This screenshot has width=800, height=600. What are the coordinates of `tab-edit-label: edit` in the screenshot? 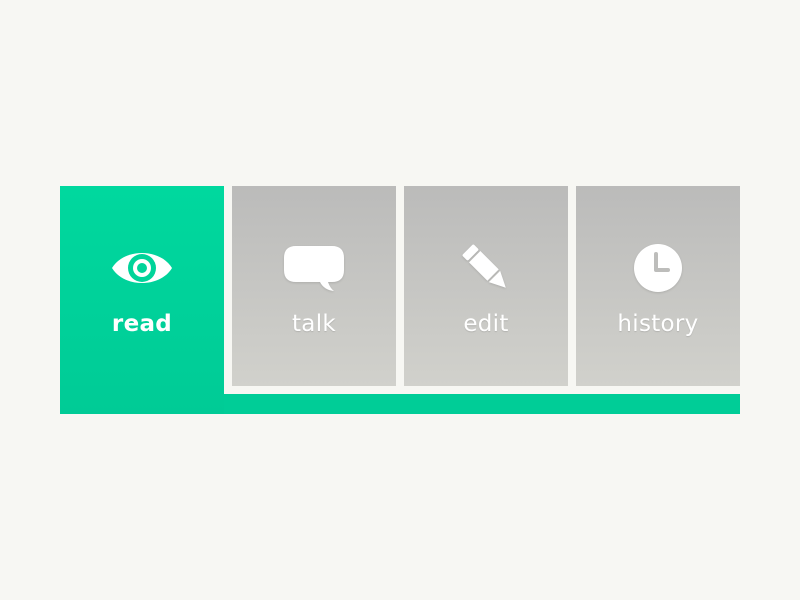 It's located at (486, 324).